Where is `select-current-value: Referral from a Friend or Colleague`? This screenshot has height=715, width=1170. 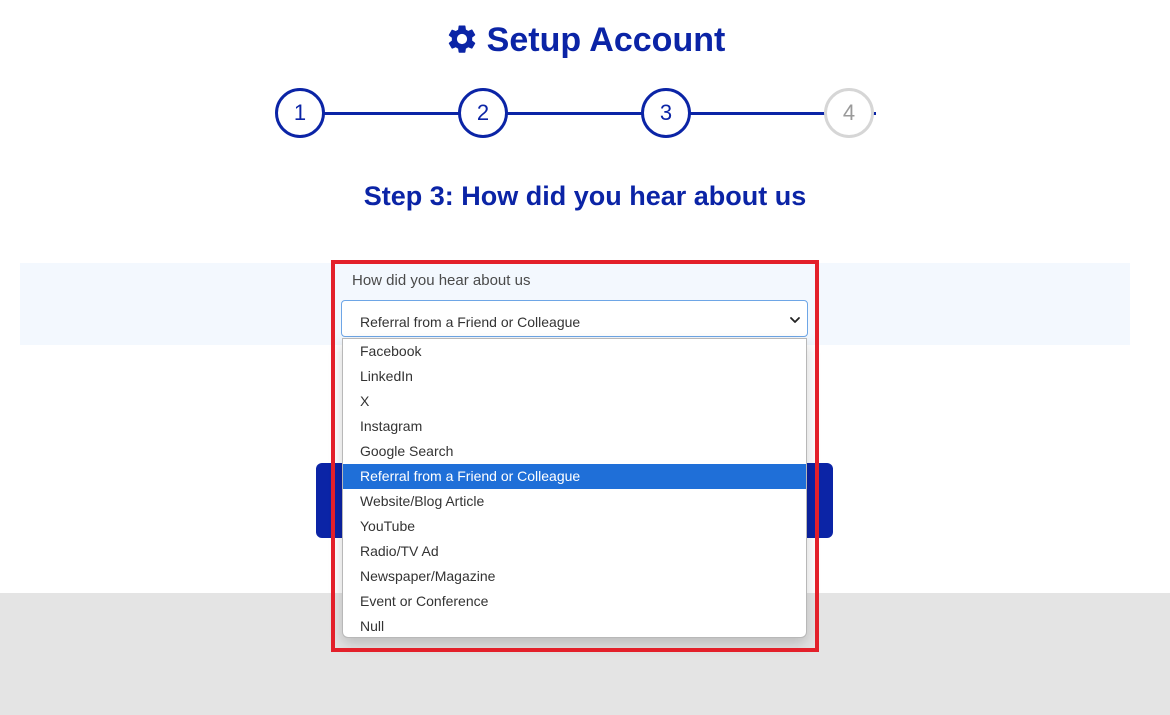
select-current-value: Referral from a Friend or Colleague is located at coordinates (470, 322).